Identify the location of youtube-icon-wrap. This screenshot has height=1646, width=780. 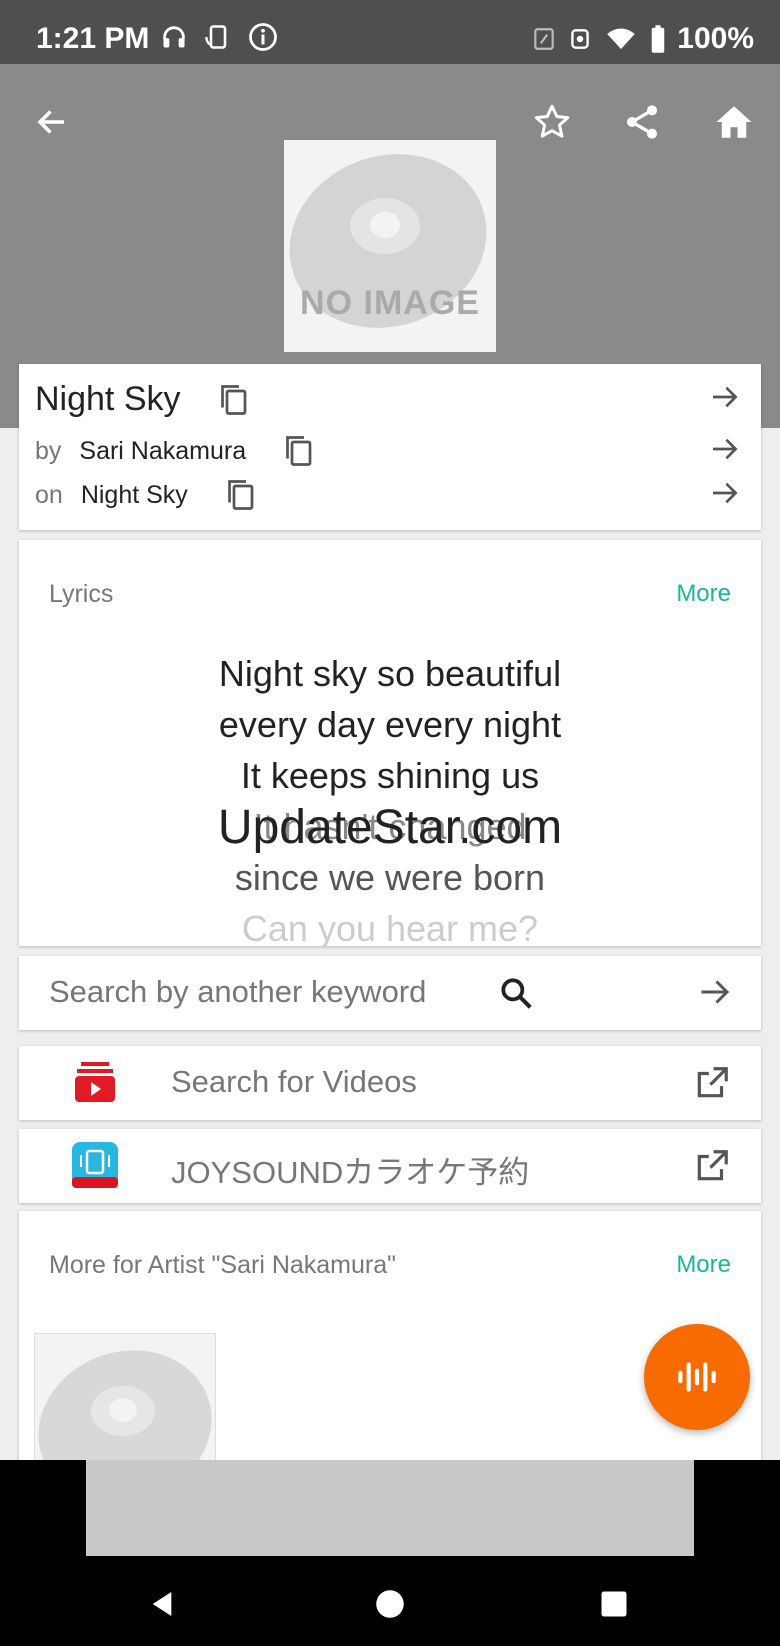
(95, 1082).